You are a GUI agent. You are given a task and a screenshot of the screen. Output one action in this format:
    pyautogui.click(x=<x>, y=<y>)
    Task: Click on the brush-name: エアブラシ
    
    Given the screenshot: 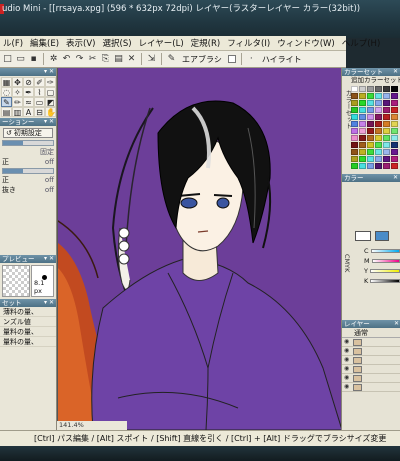 What is the action you would take?
    pyautogui.click(x=202, y=59)
    